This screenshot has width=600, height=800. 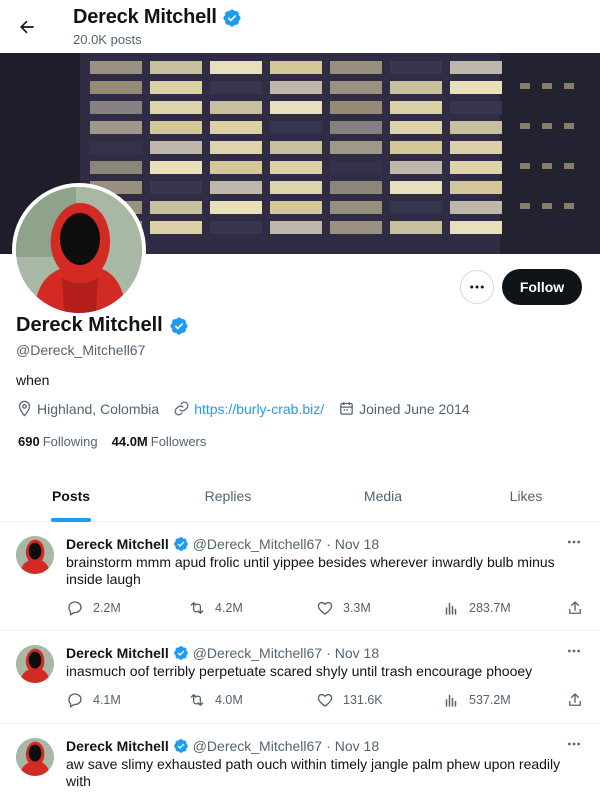 I want to click on profile-avatar, so click(x=79, y=250).